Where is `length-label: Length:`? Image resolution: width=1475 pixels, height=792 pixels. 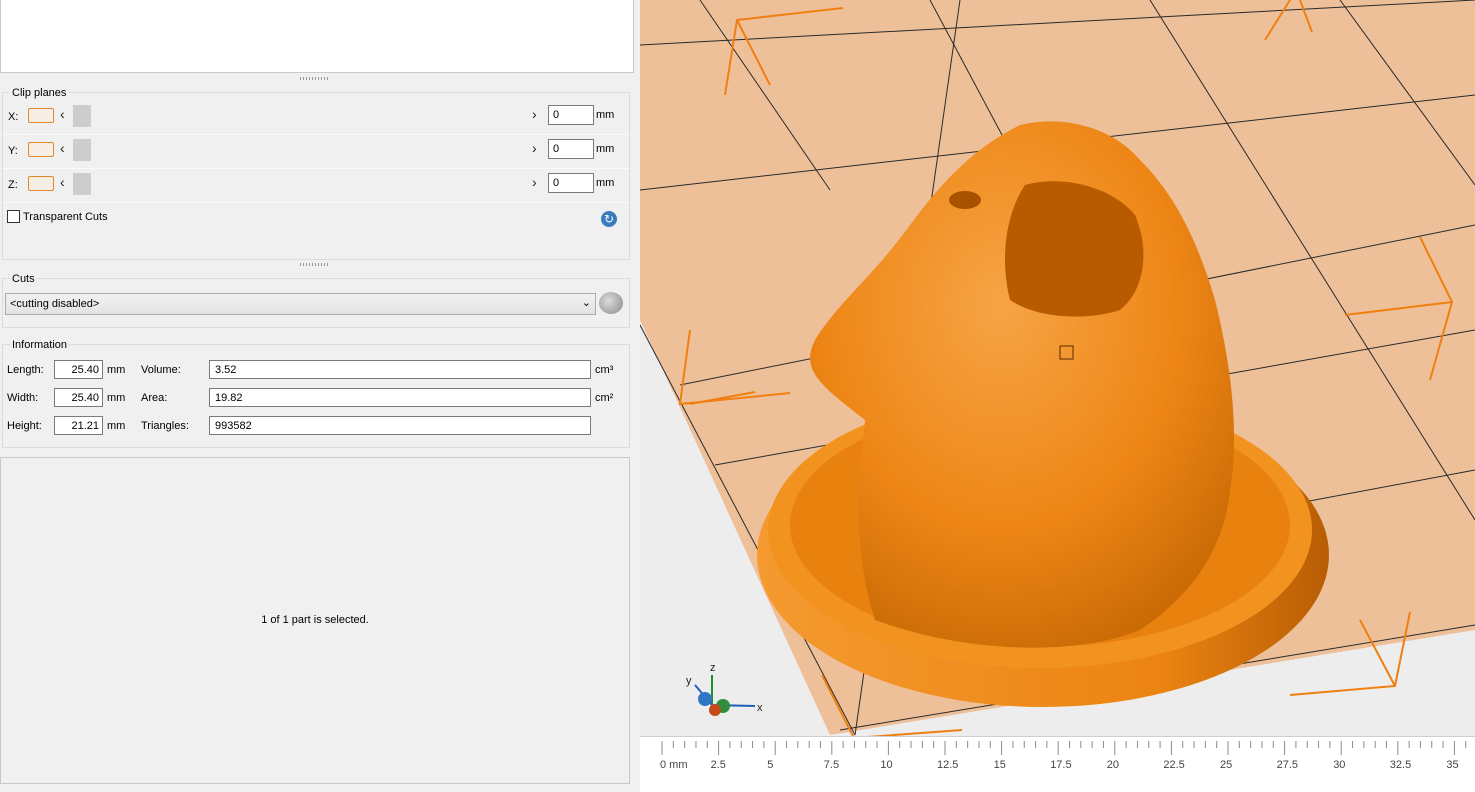
length-label: Length: is located at coordinates (25, 370).